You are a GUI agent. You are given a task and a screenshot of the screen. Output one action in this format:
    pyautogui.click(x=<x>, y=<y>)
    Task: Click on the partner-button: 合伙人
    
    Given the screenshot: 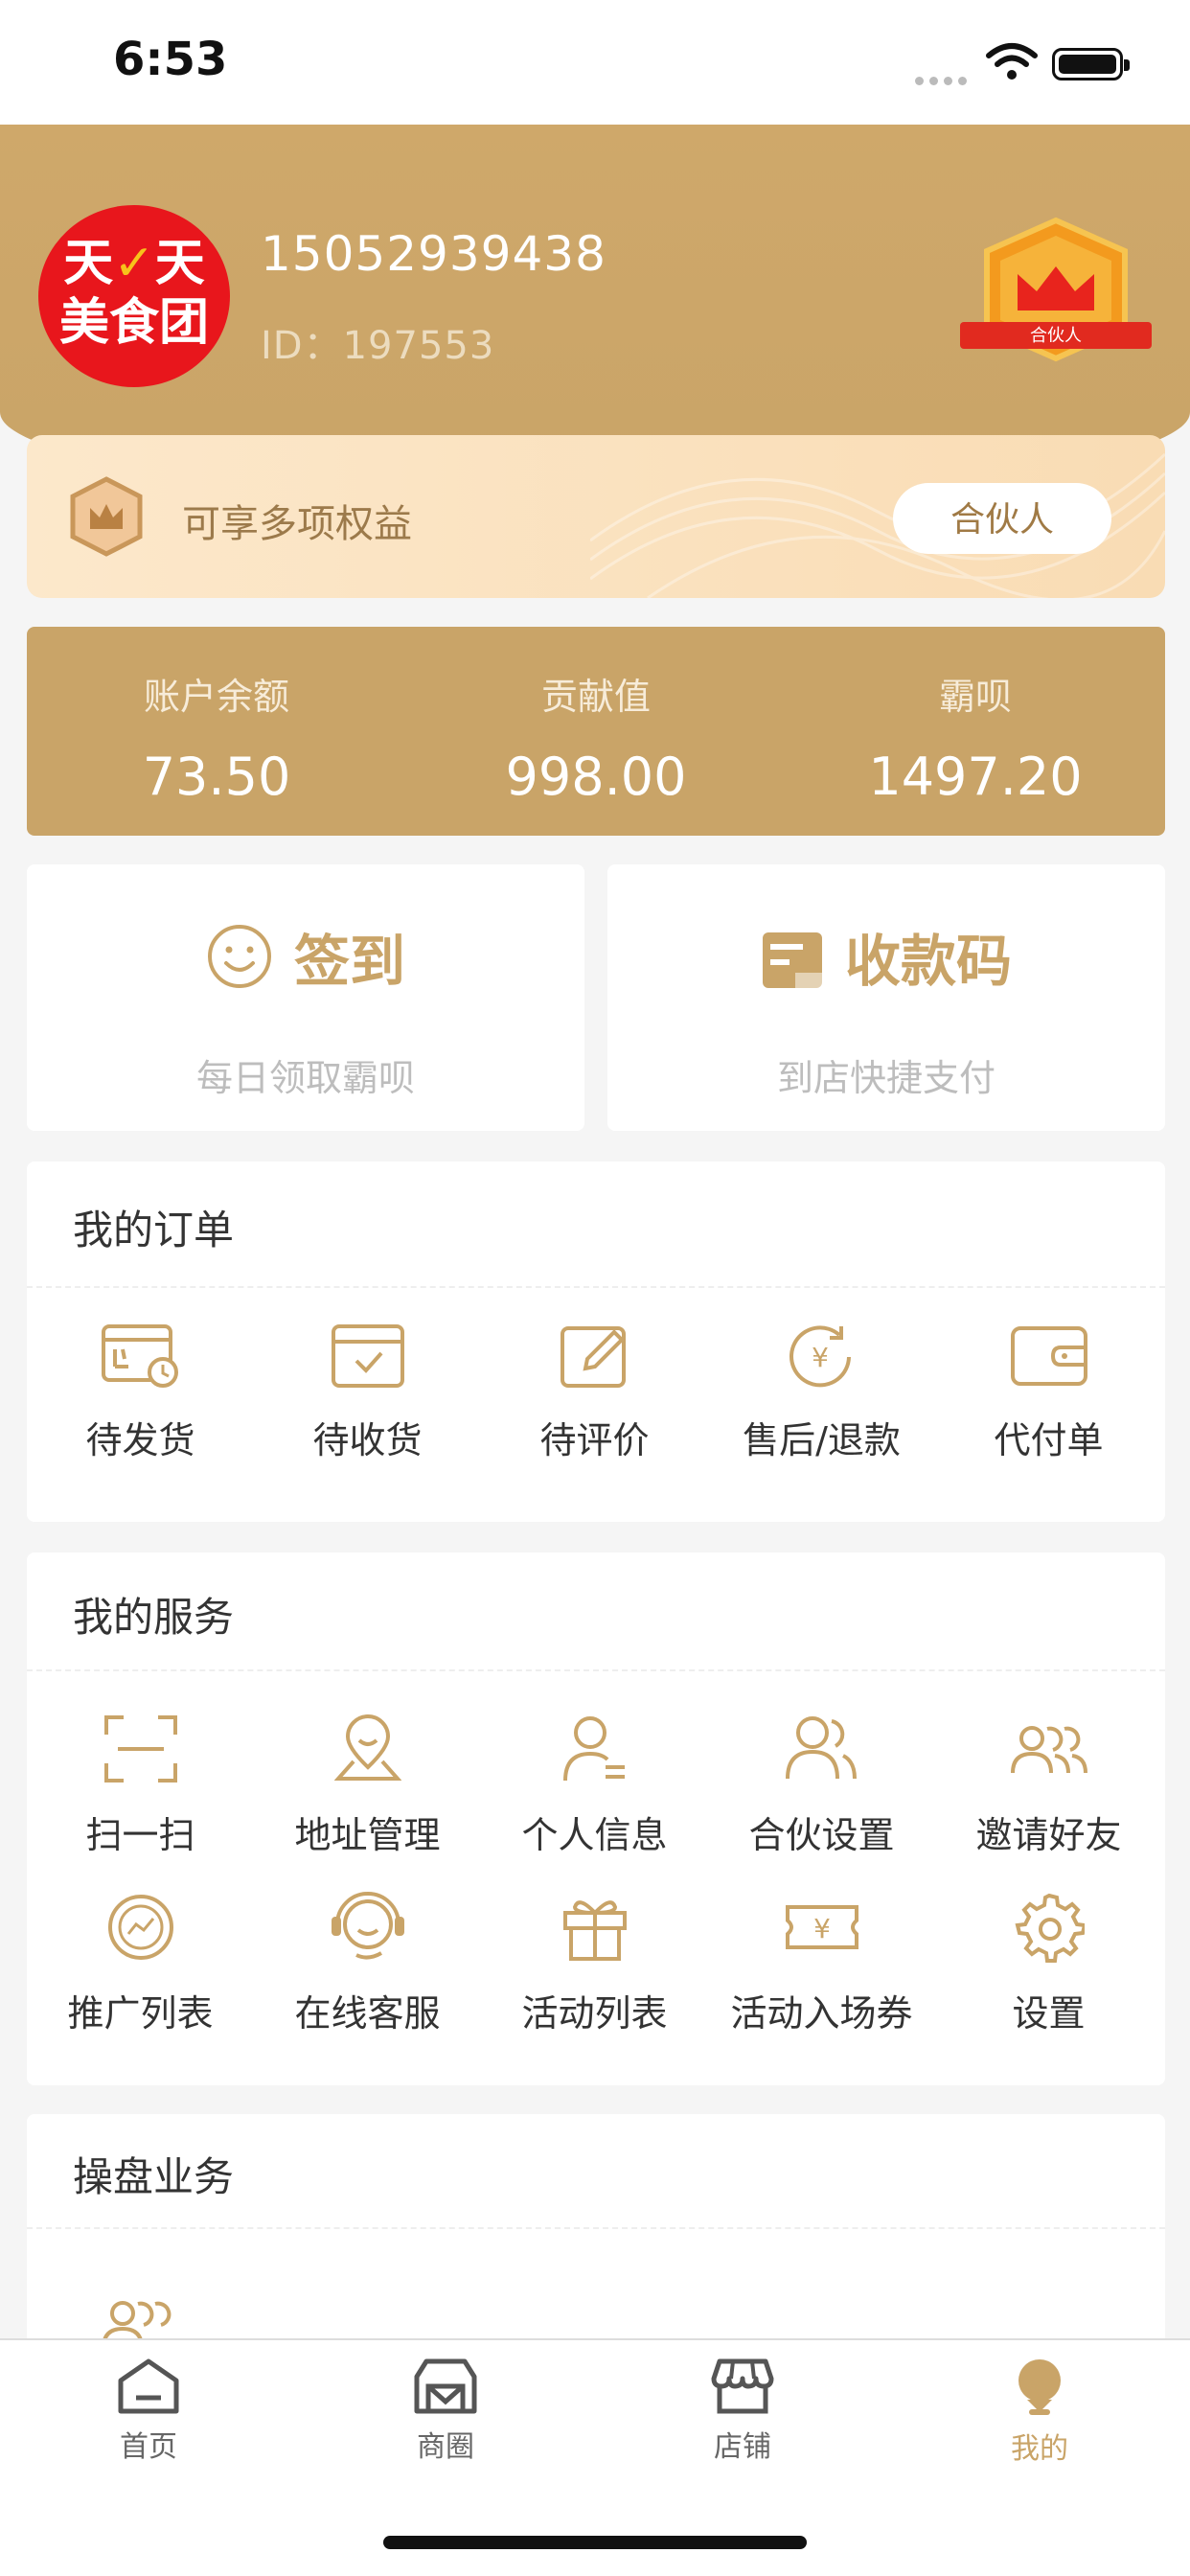 What is the action you would take?
    pyautogui.click(x=1002, y=518)
    